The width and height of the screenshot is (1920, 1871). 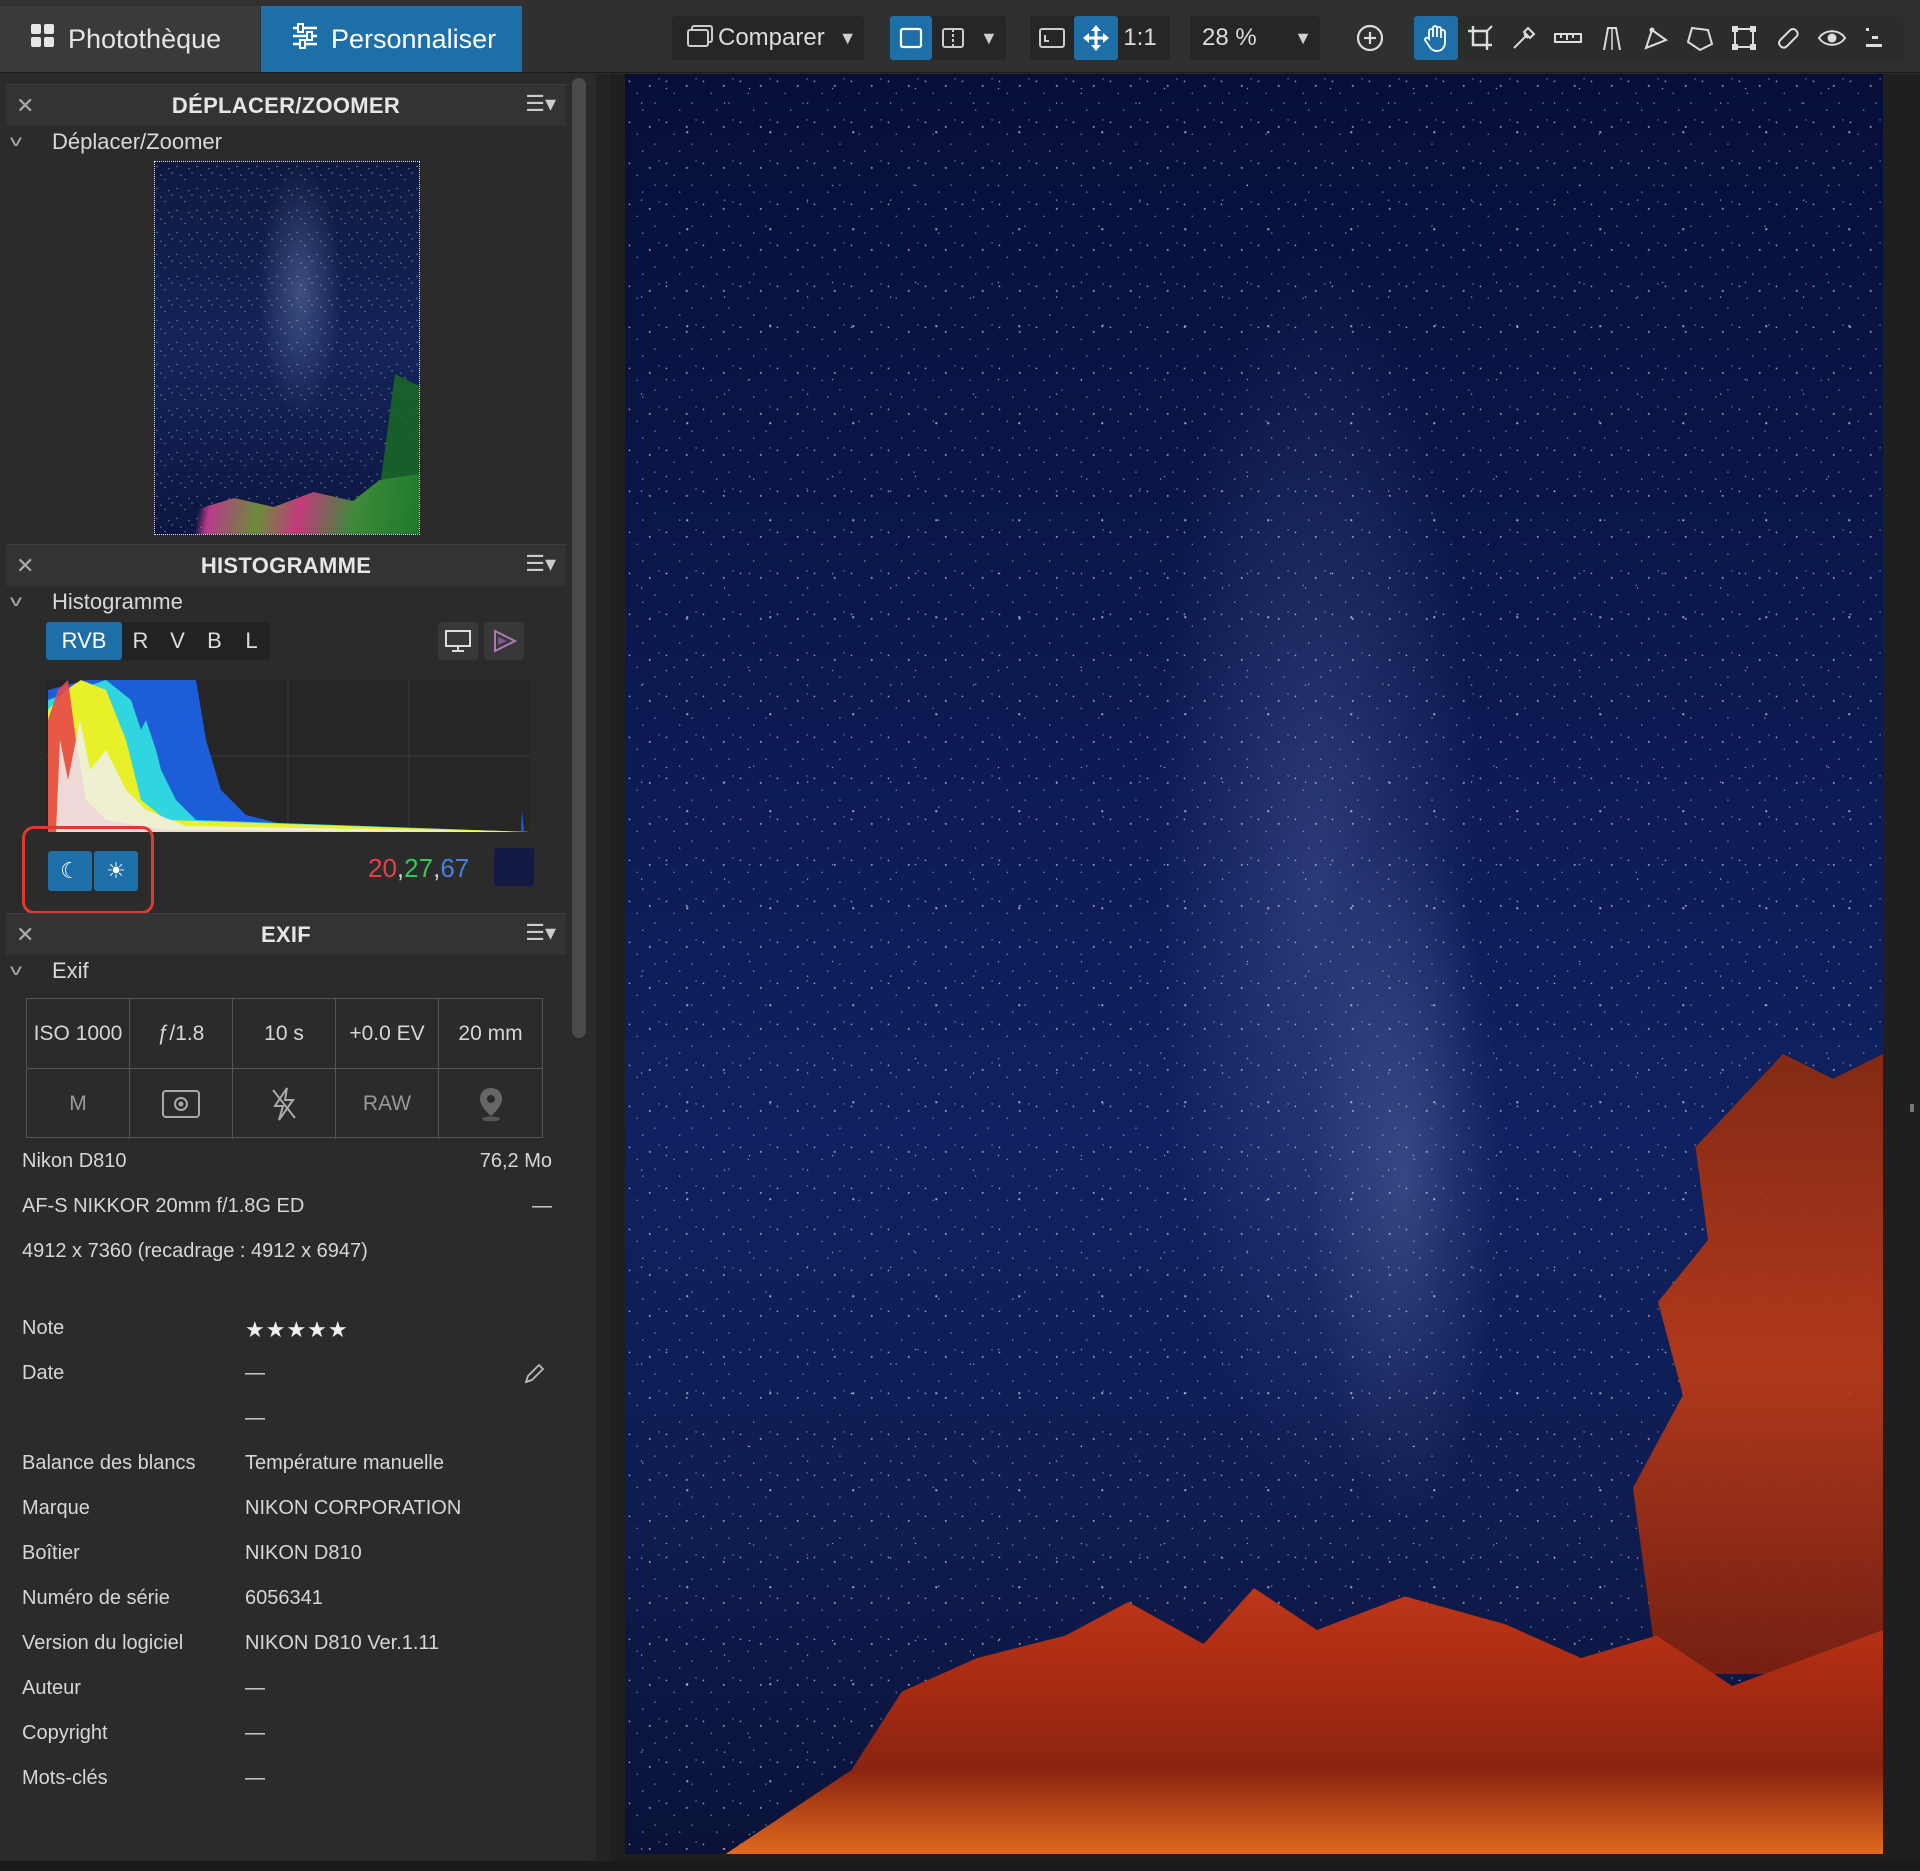 What do you see at coordinates (603, 967) in the screenshot?
I see `panel-splitter` at bounding box center [603, 967].